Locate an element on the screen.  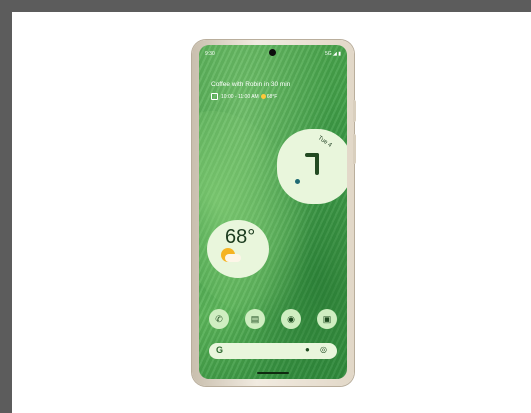
front-camera is located at coordinates (272, 52).